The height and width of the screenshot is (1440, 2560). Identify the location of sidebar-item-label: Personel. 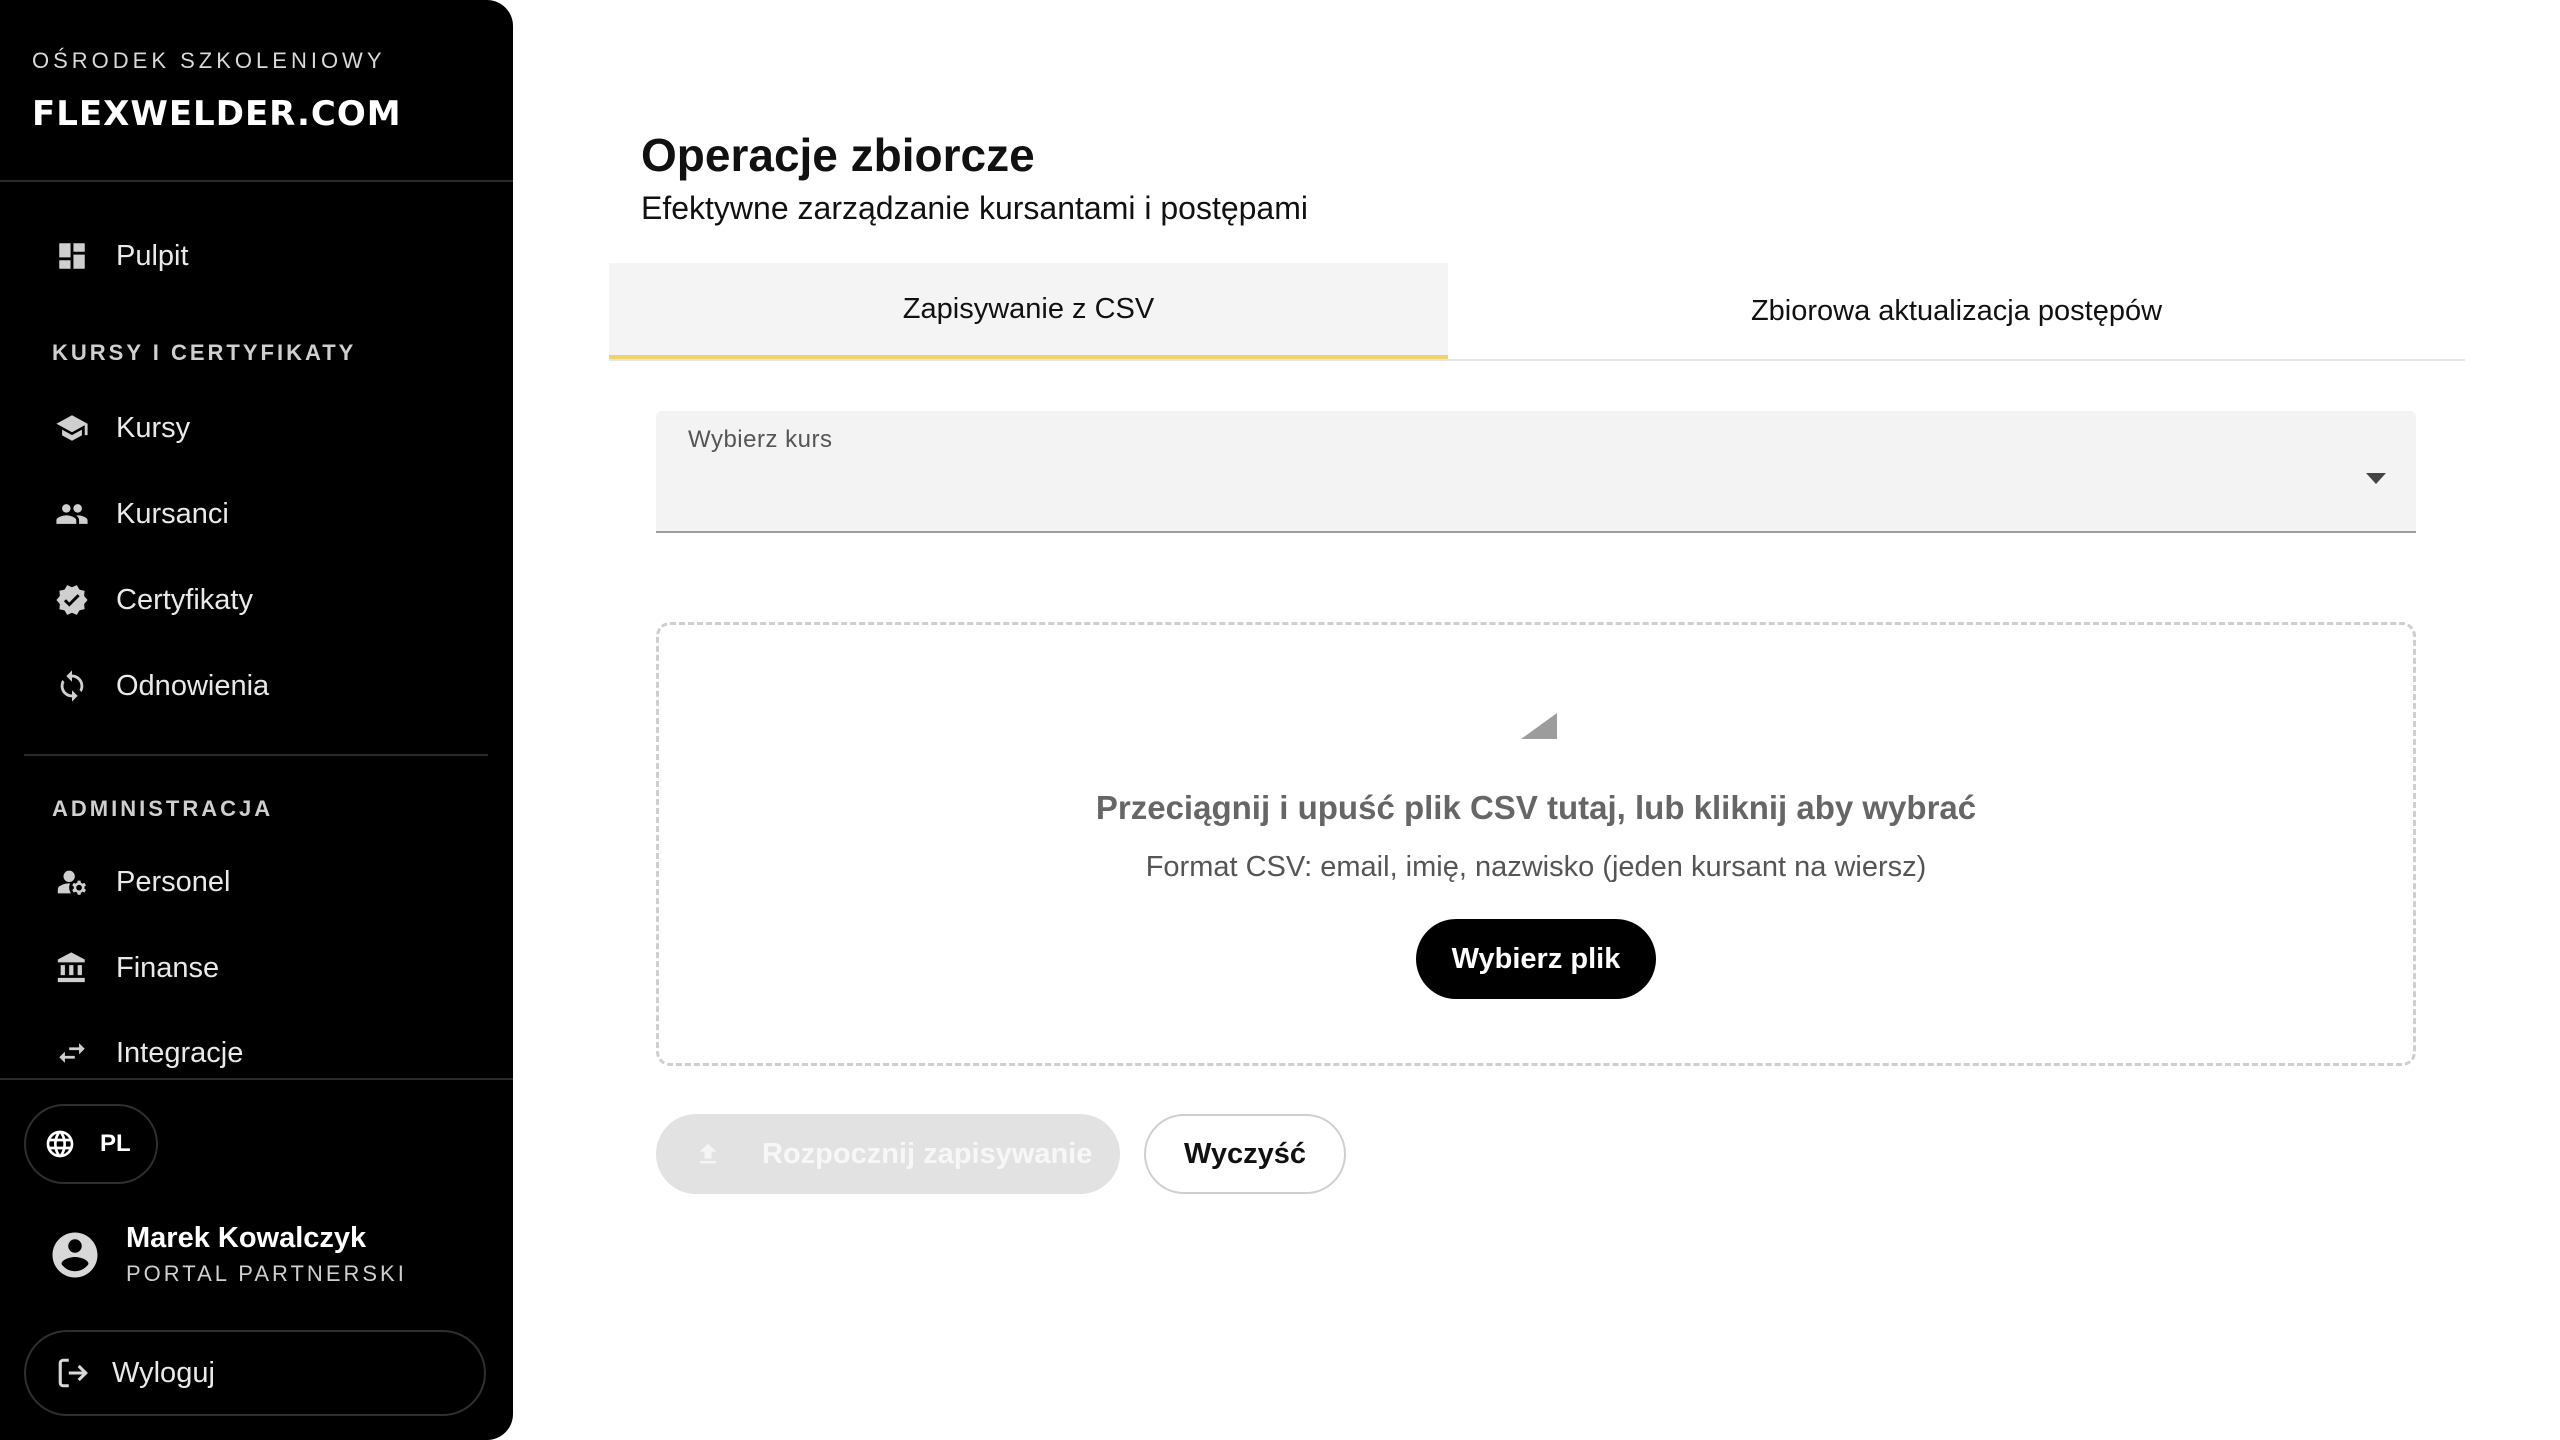
(173, 881).